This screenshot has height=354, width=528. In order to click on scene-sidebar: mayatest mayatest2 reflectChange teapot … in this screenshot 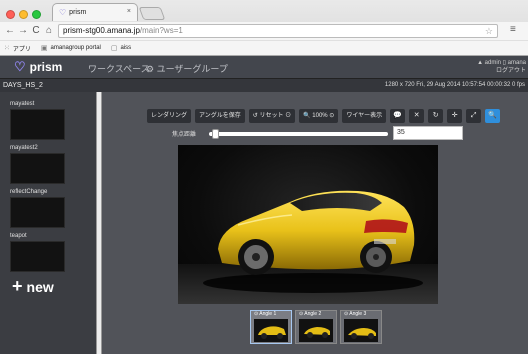, I will do `click(48, 223)`.